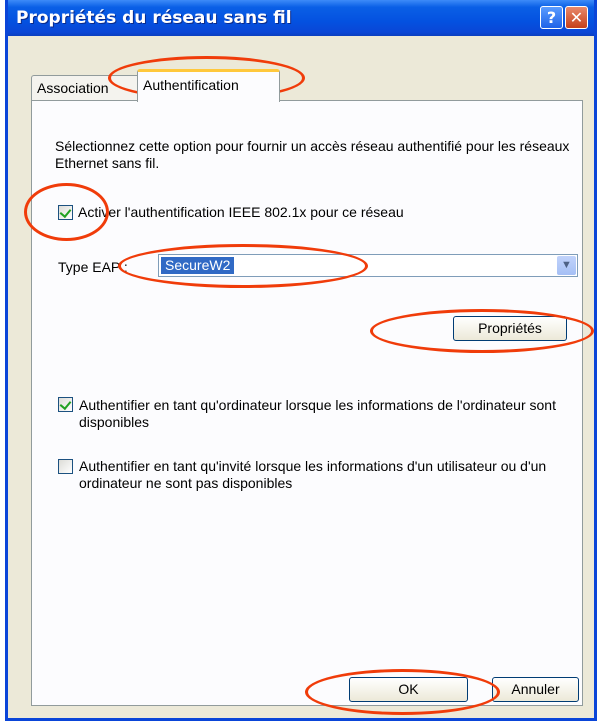  I want to click on title-bar: Propriétés du réseau sans fil ? ✕, so click(301, 18).